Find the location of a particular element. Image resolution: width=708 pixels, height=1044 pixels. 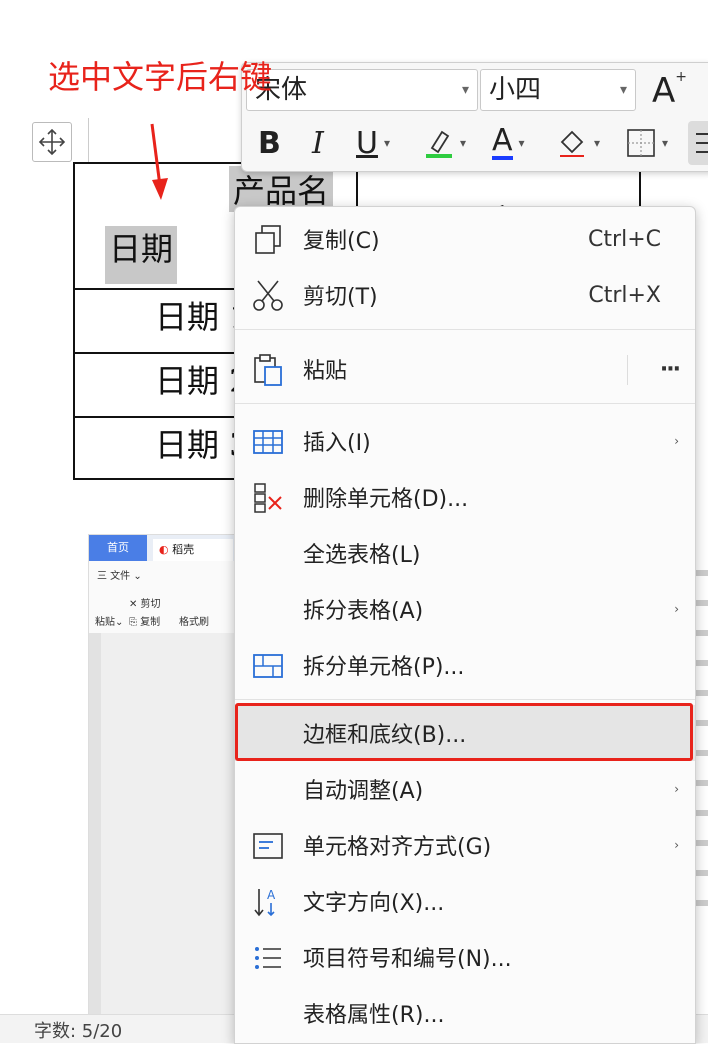

menu-item-label: 粘贴 is located at coordinates (325, 371).